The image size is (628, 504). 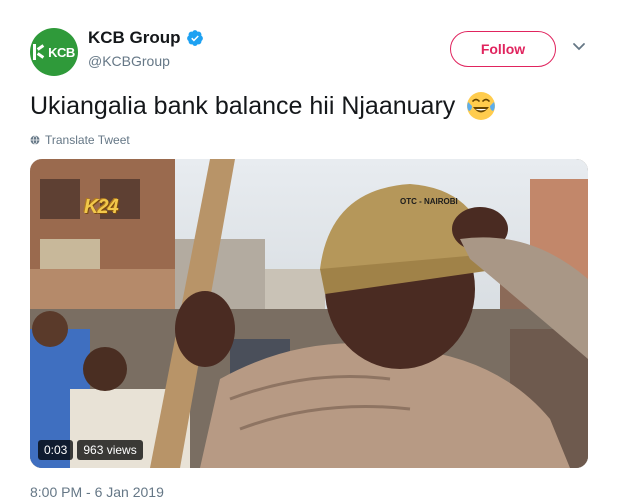 I want to click on account-info: KCB Group @KCBGroup, so click(x=146, y=48).